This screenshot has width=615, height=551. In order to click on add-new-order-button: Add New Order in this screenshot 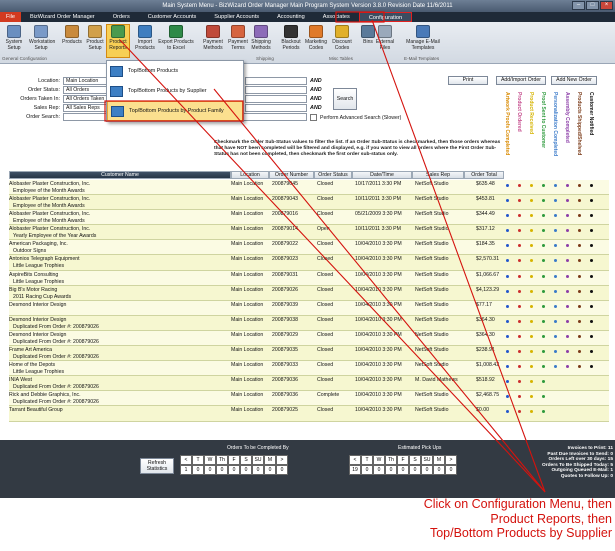, I will do `click(574, 80)`.